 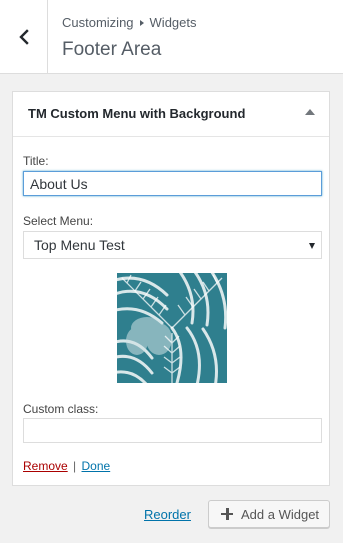 I want to click on select-menu-value: Top Menu Test, so click(x=79, y=245).